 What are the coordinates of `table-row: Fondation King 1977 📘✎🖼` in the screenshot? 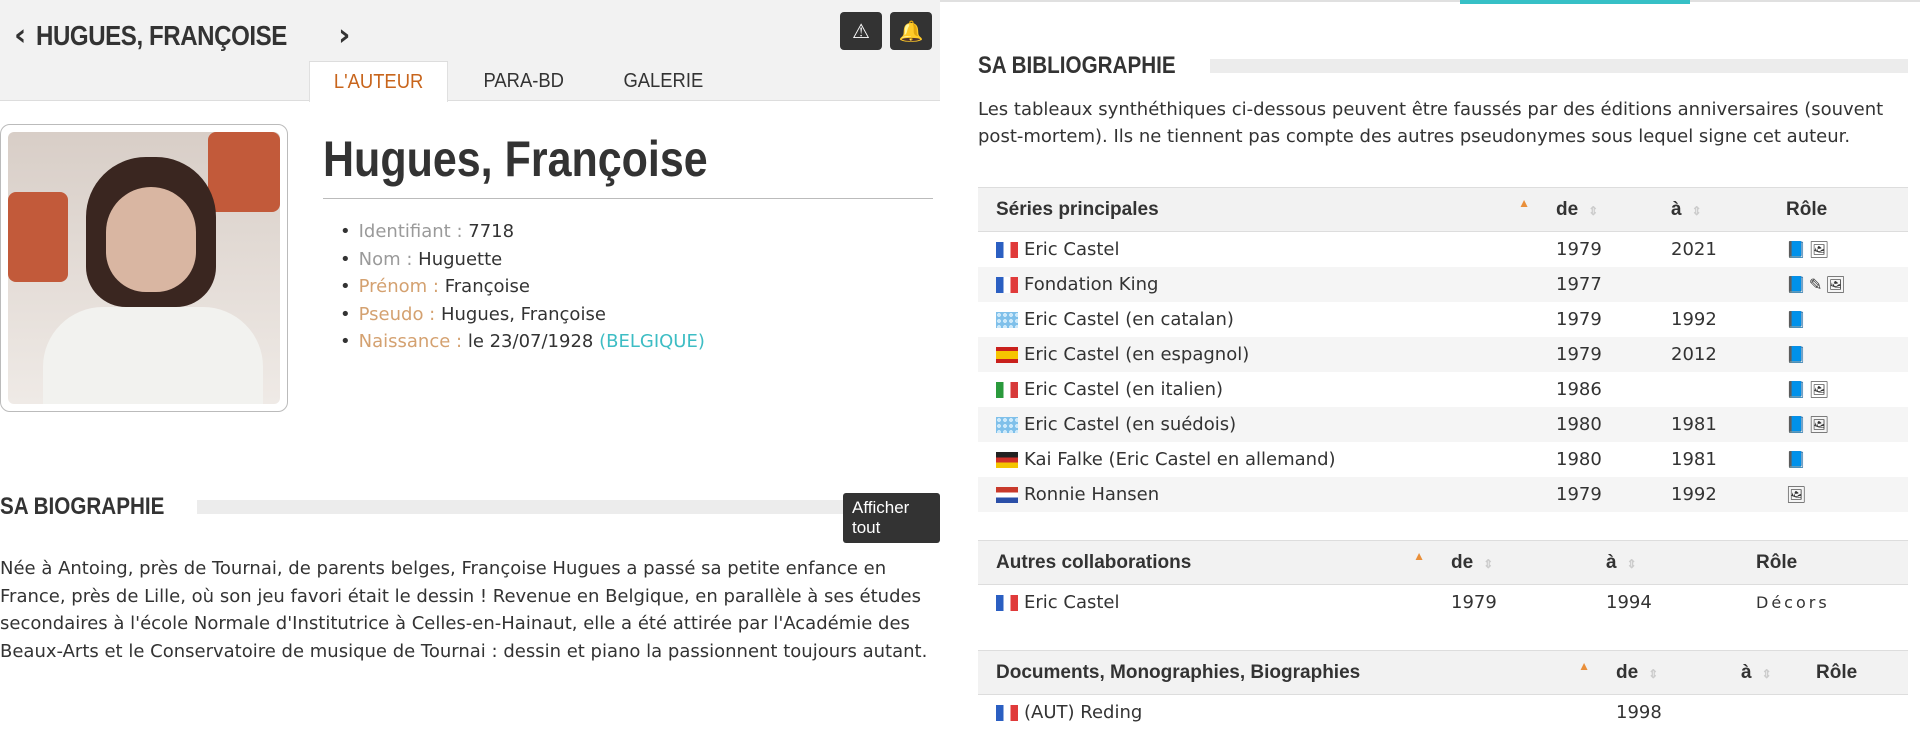 It's located at (1443, 284).